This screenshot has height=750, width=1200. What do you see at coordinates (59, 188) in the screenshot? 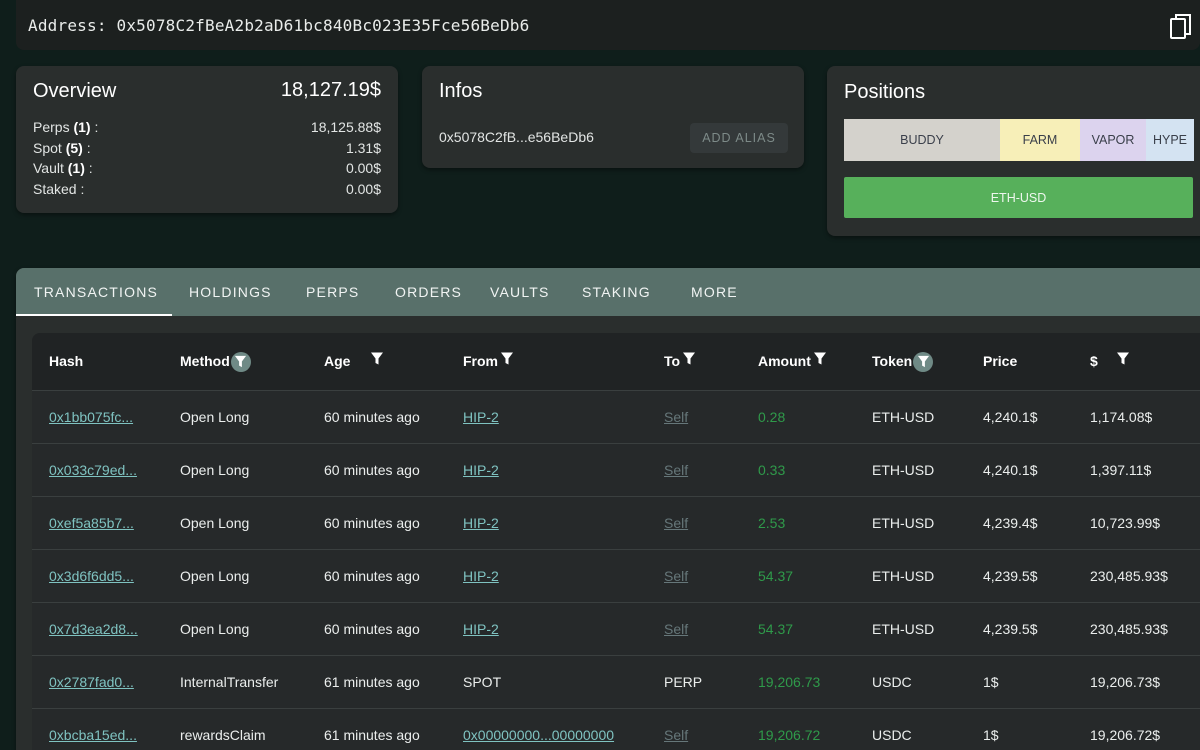
I see `overview-row-staked: Staked :` at bounding box center [59, 188].